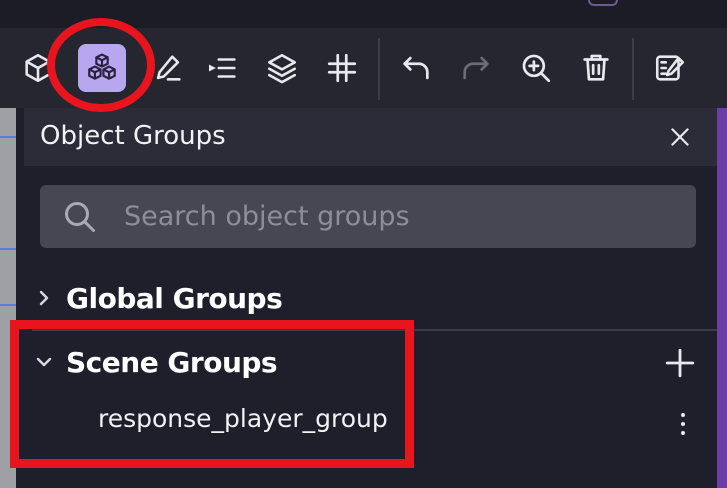 The width and height of the screenshot is (727, 488). Describe the element at coordinates (80, 217) in the screenshot. I see `search-icon` at that location.